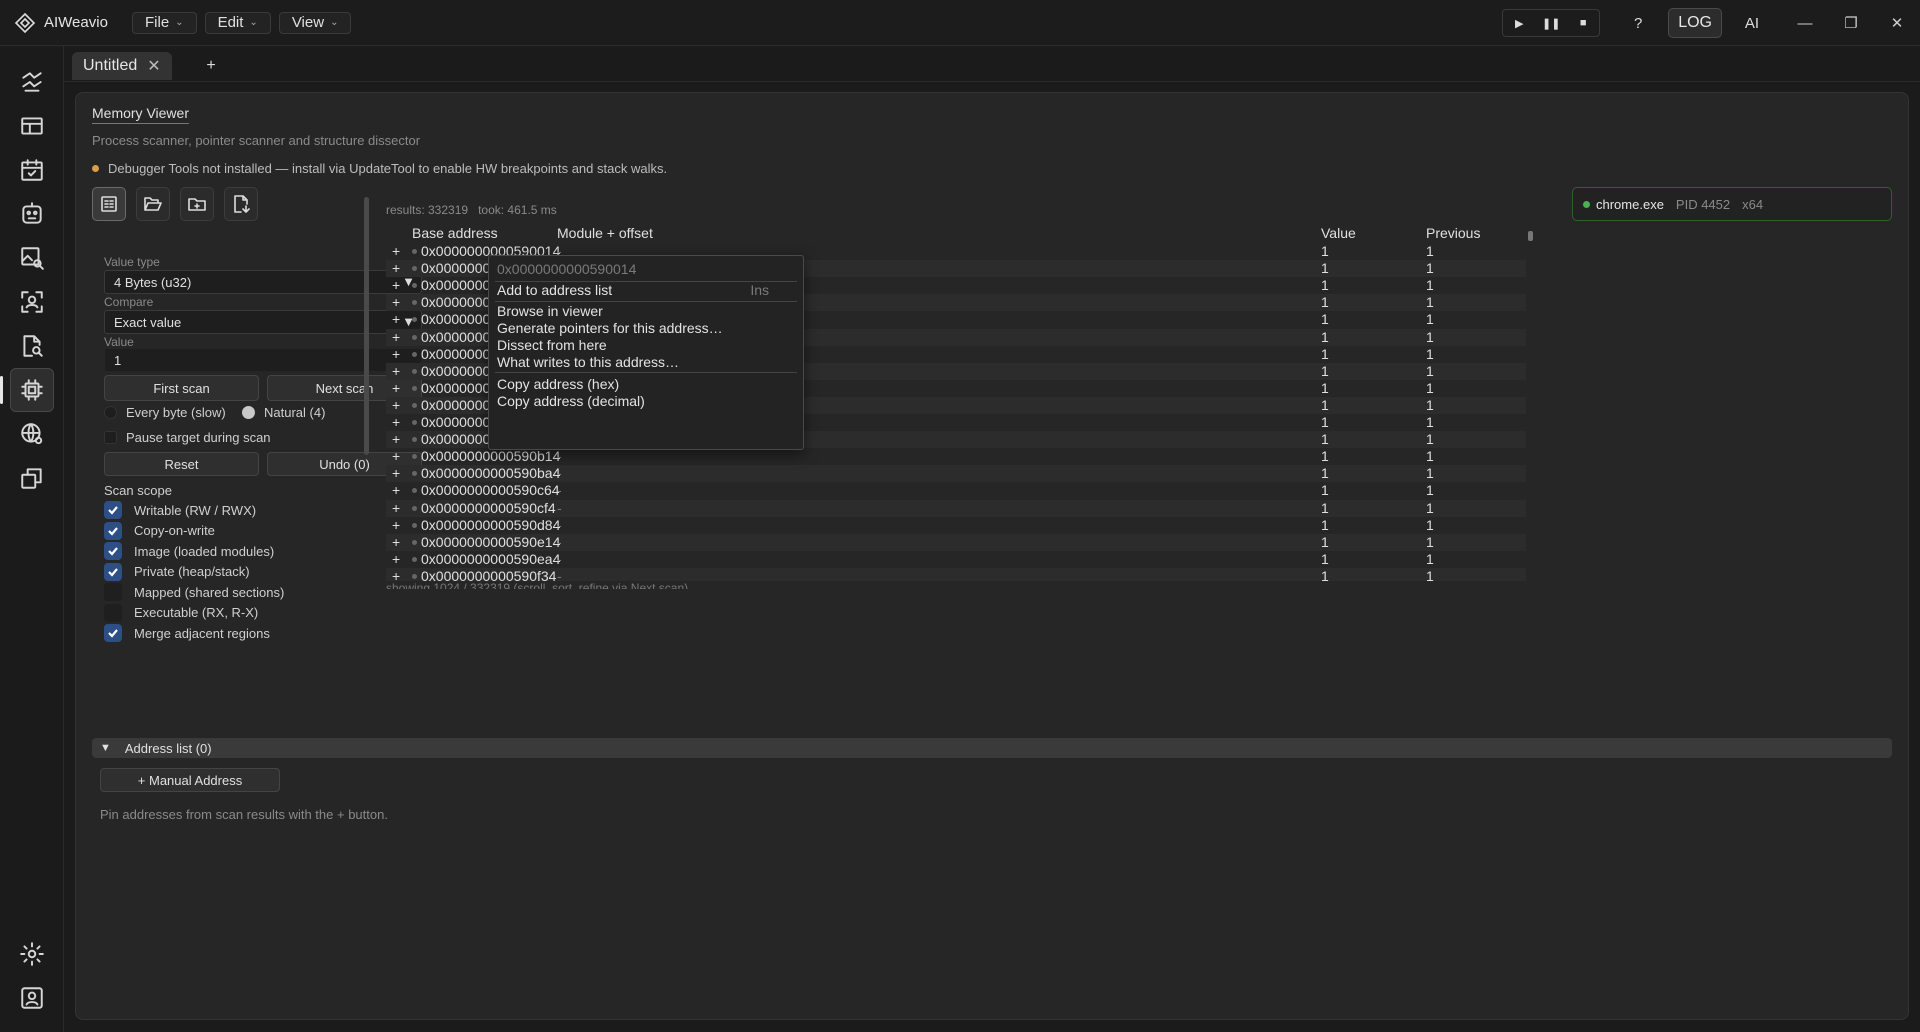 This screenshot has height=1032, width=1920. What do you see at coordinates (32, 998) in the screenshot?
I see `sidebar-item-account` at bounding box center [32, 998].